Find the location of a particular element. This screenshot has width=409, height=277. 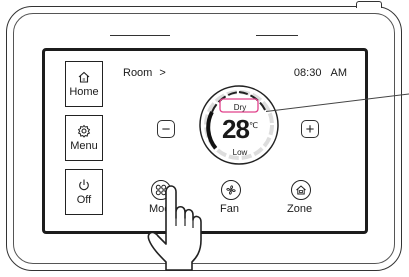

bezel-slot-right is located at coordinates (277, 35).